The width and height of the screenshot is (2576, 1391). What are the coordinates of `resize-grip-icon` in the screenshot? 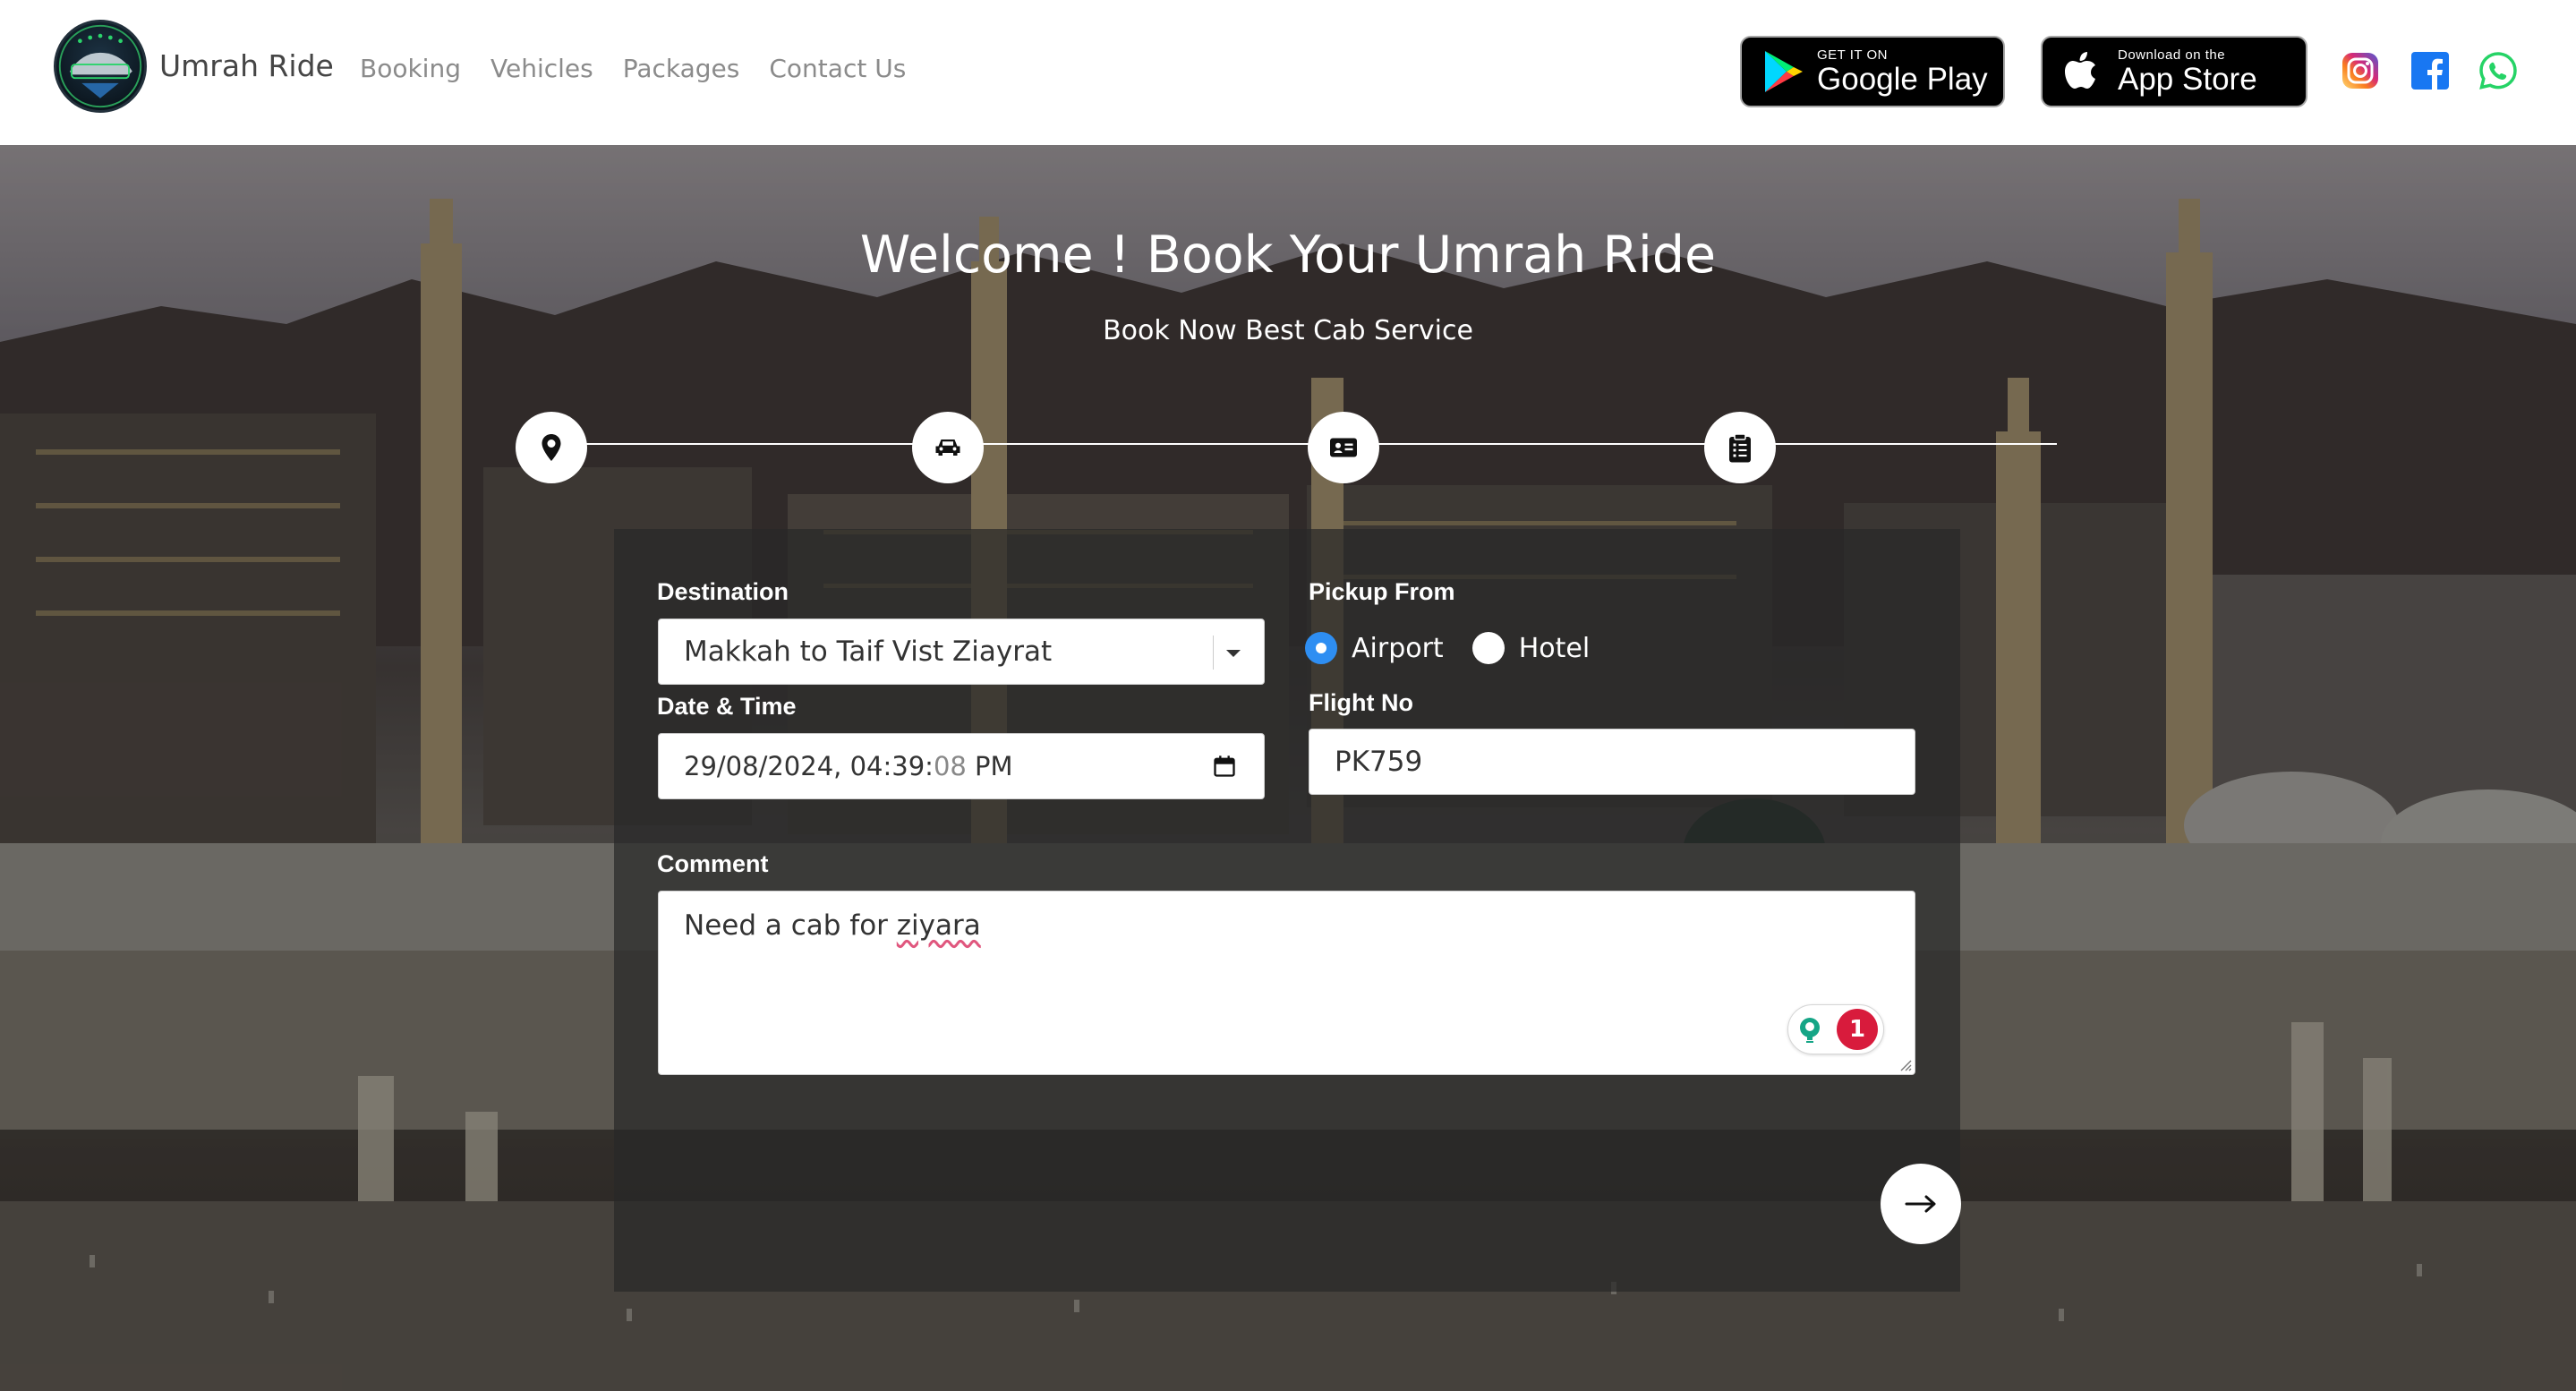 It's located at (1905, 1065).